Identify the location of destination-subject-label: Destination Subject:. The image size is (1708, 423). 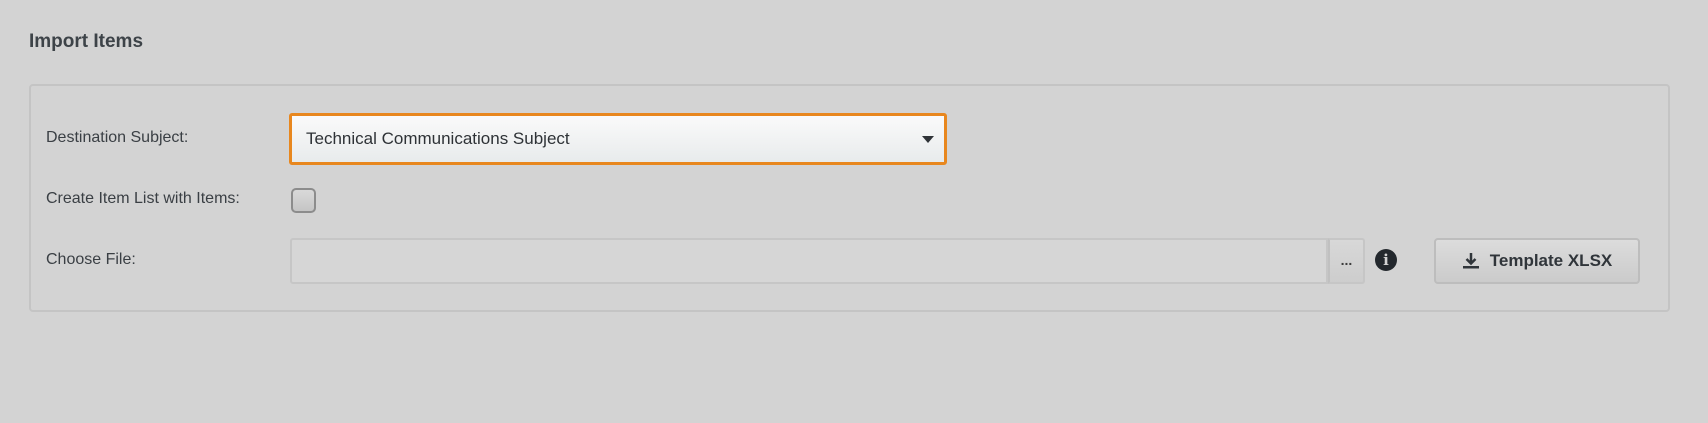
(117, 137).